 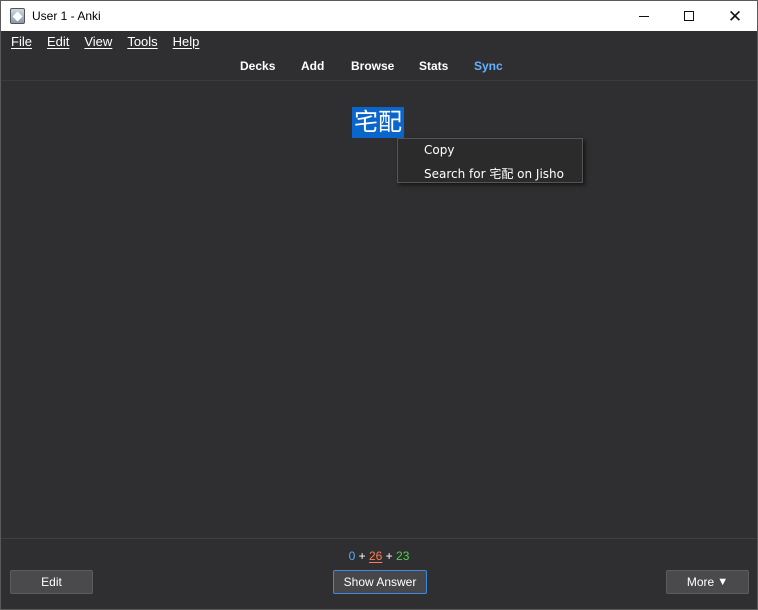 What do you see at coordinates (58, 41) in the screenshot?
I see `menu-edit: Edit` at bounding box center [58, 41].